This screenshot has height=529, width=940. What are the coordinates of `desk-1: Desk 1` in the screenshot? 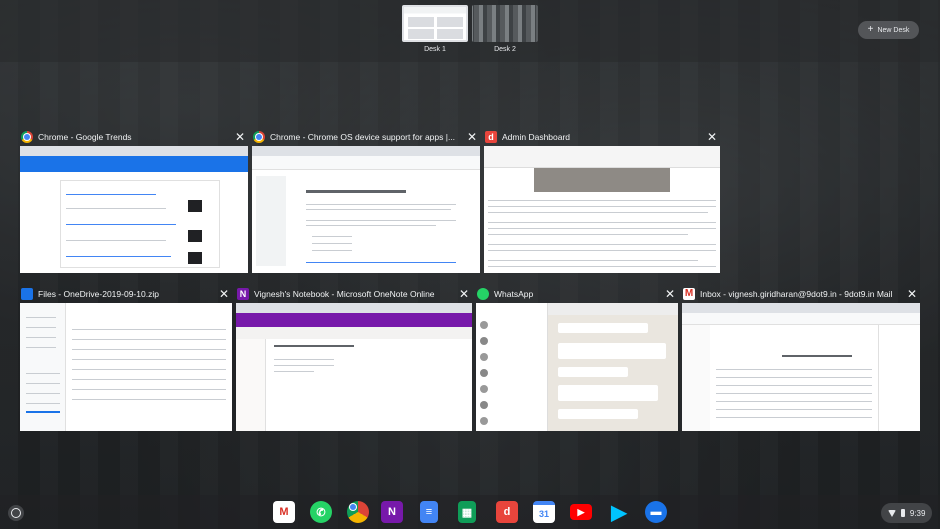 It's located at (435, 29).